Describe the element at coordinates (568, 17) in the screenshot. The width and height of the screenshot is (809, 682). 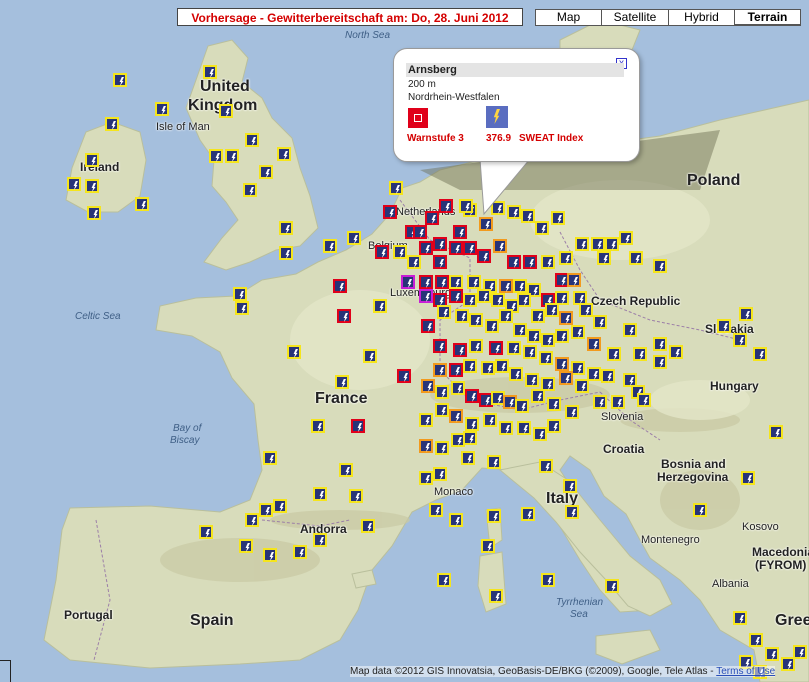
I see `map-type-map-button: Map` at that location.